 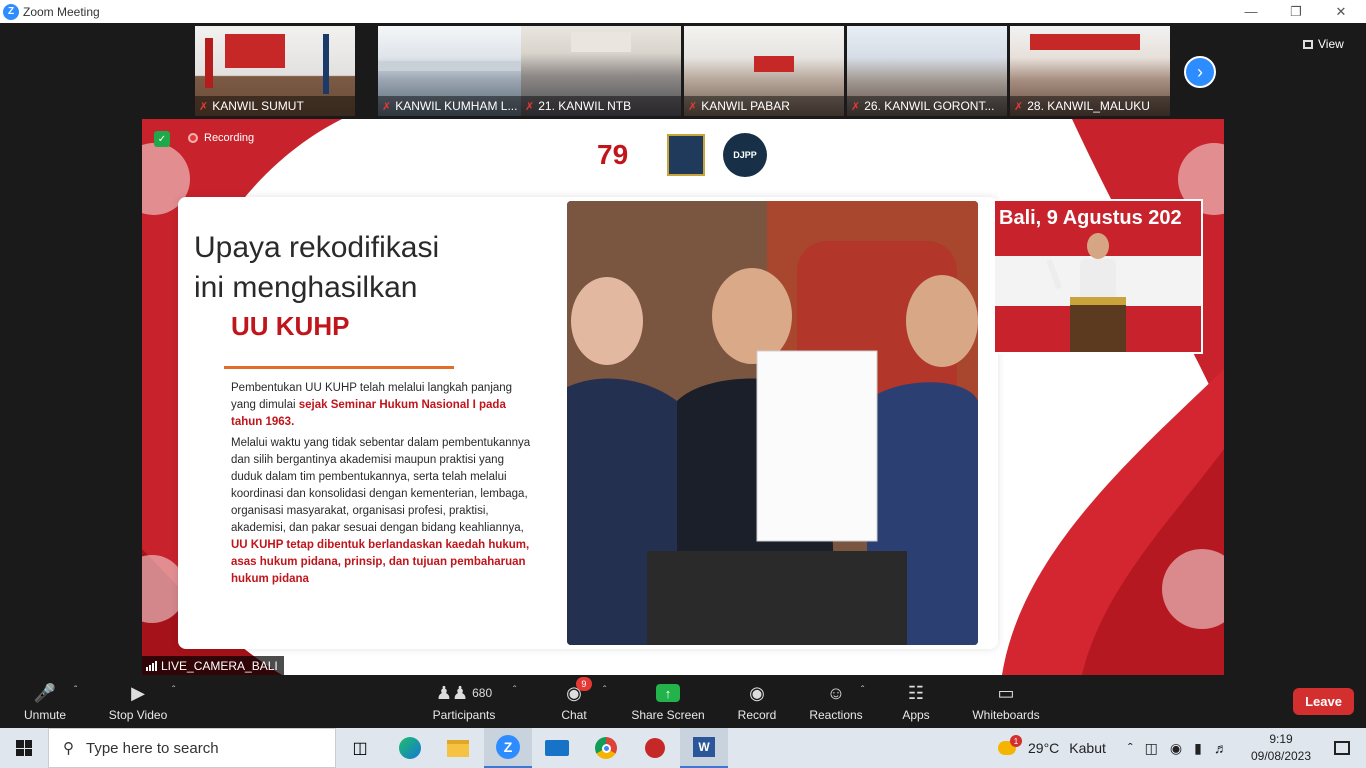 I want to click on close-button: ✕, so click(x=1341, y=11).